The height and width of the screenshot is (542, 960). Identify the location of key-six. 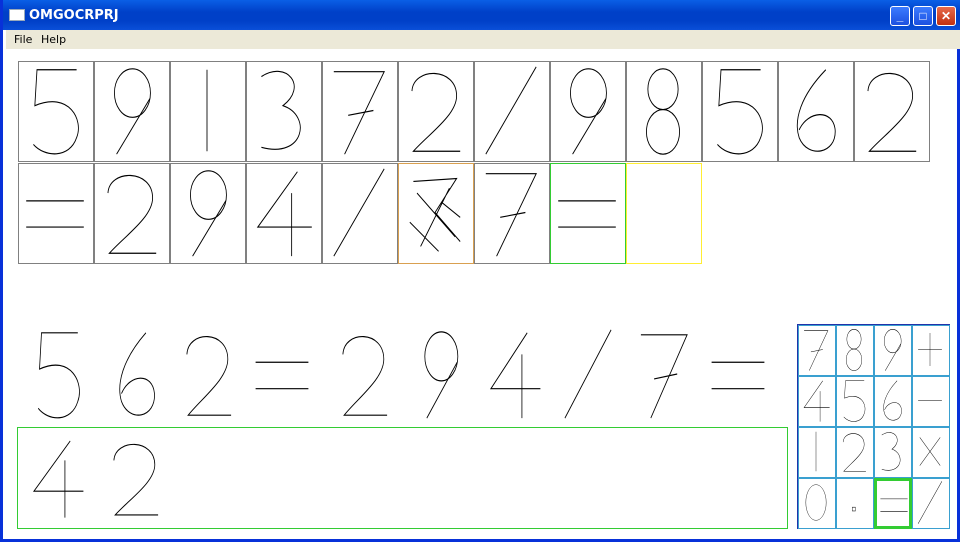
(893, 401).